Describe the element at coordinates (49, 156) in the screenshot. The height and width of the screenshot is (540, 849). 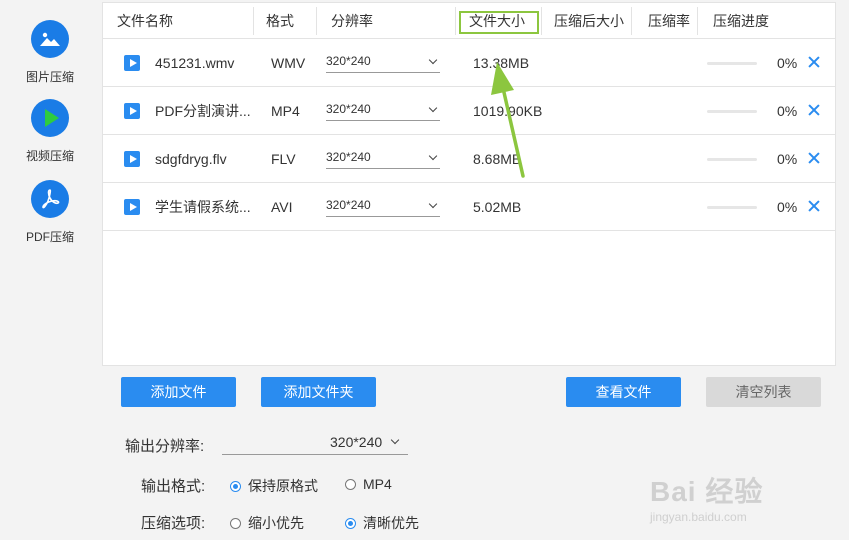
I see `sidebar-item-label: 视频压缩` at that location.